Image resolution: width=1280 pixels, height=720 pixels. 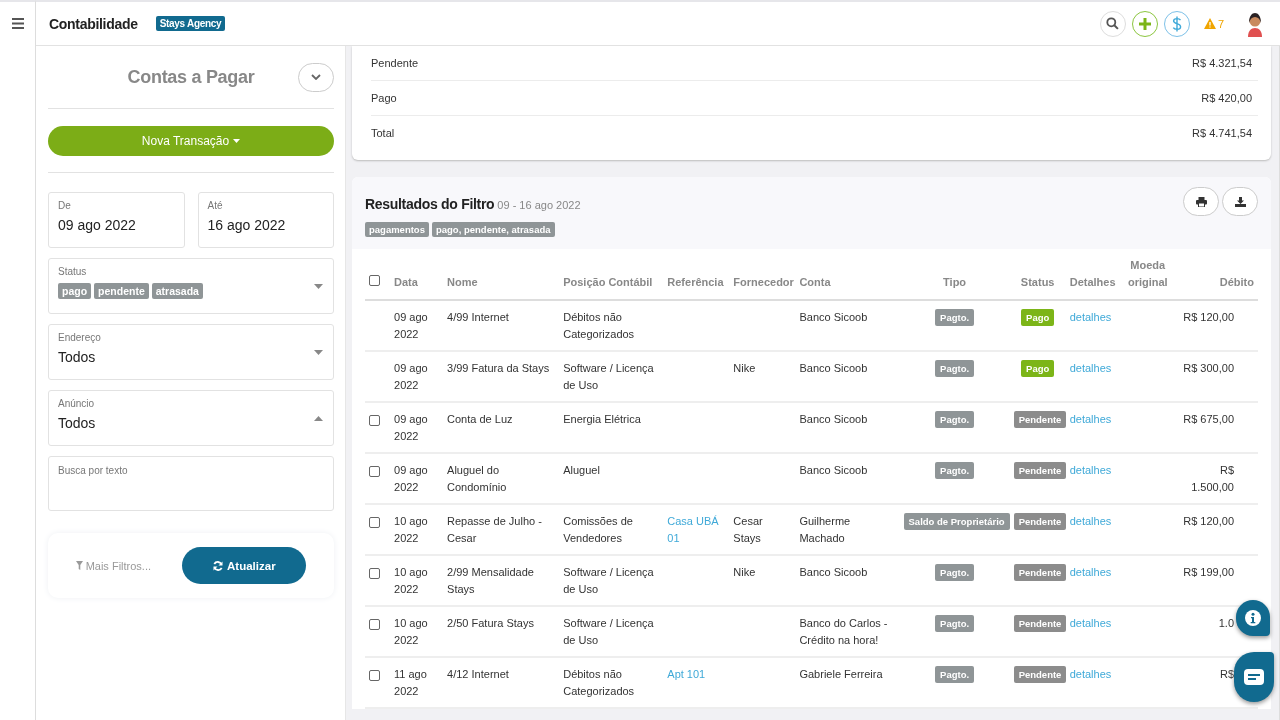 I want to click on agency-badge: Stays Agency, so click(x=190, y=23).